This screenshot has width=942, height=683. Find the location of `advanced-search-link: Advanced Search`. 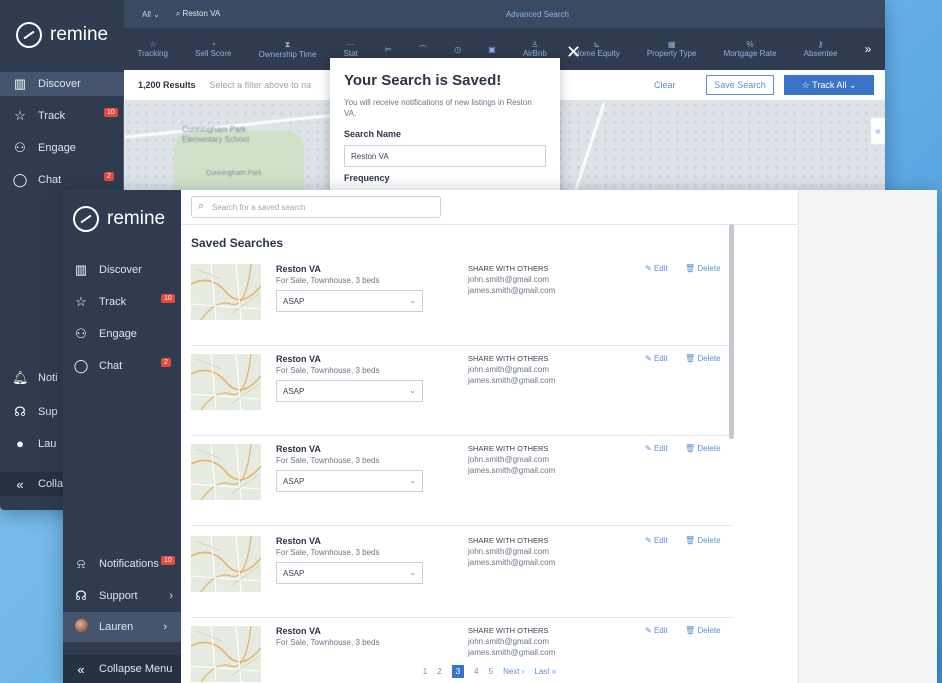

advanced-search-link: Advanced Search is located at coordinates (537, 14).